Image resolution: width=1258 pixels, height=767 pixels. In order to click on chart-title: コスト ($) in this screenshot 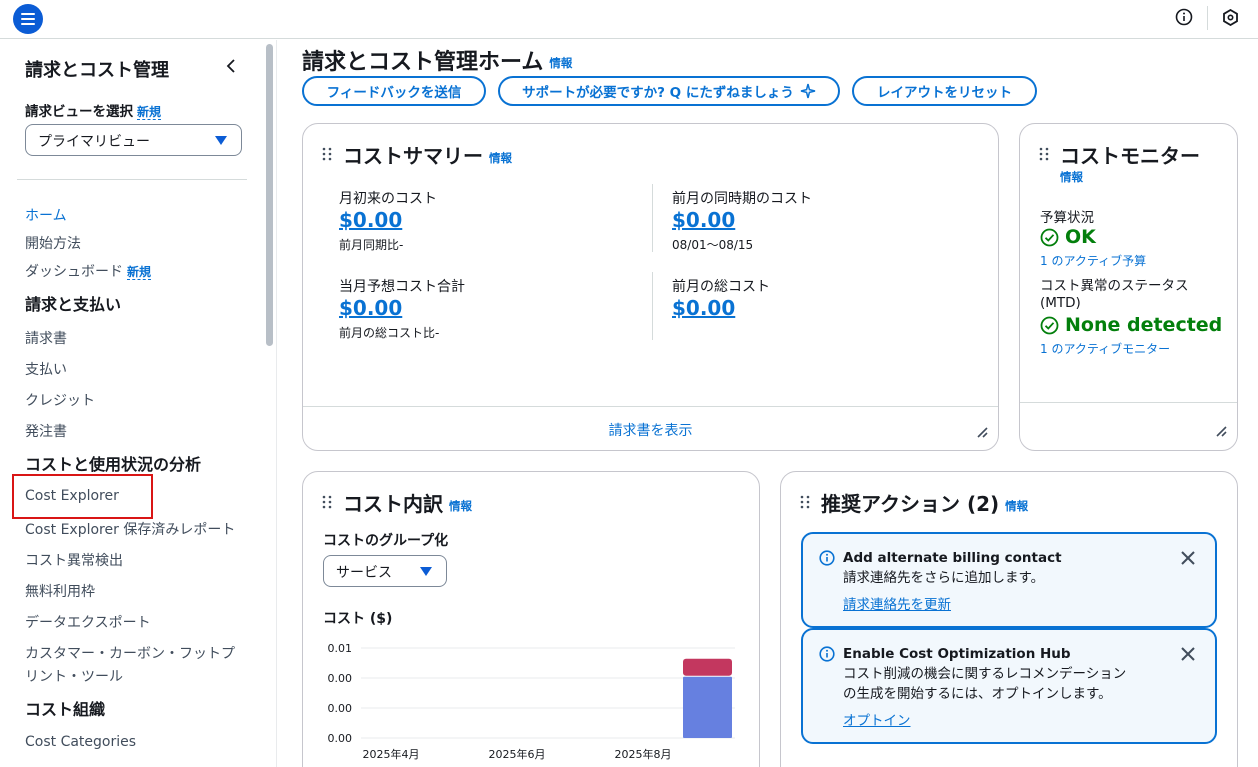, I will do `click(358, 619)`.